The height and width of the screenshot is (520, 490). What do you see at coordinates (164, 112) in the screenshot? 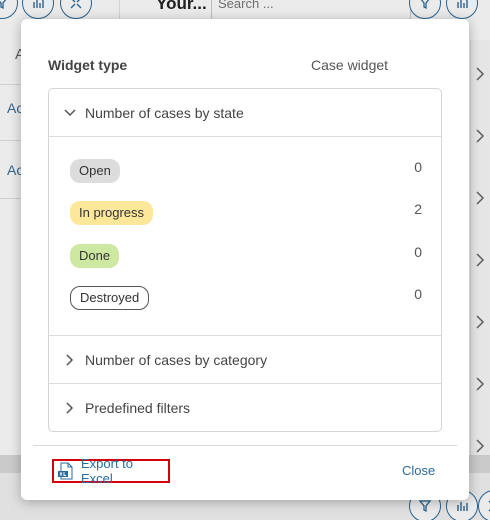
I see `section-label: Number of cases by state` at bounding box center [164, 112].